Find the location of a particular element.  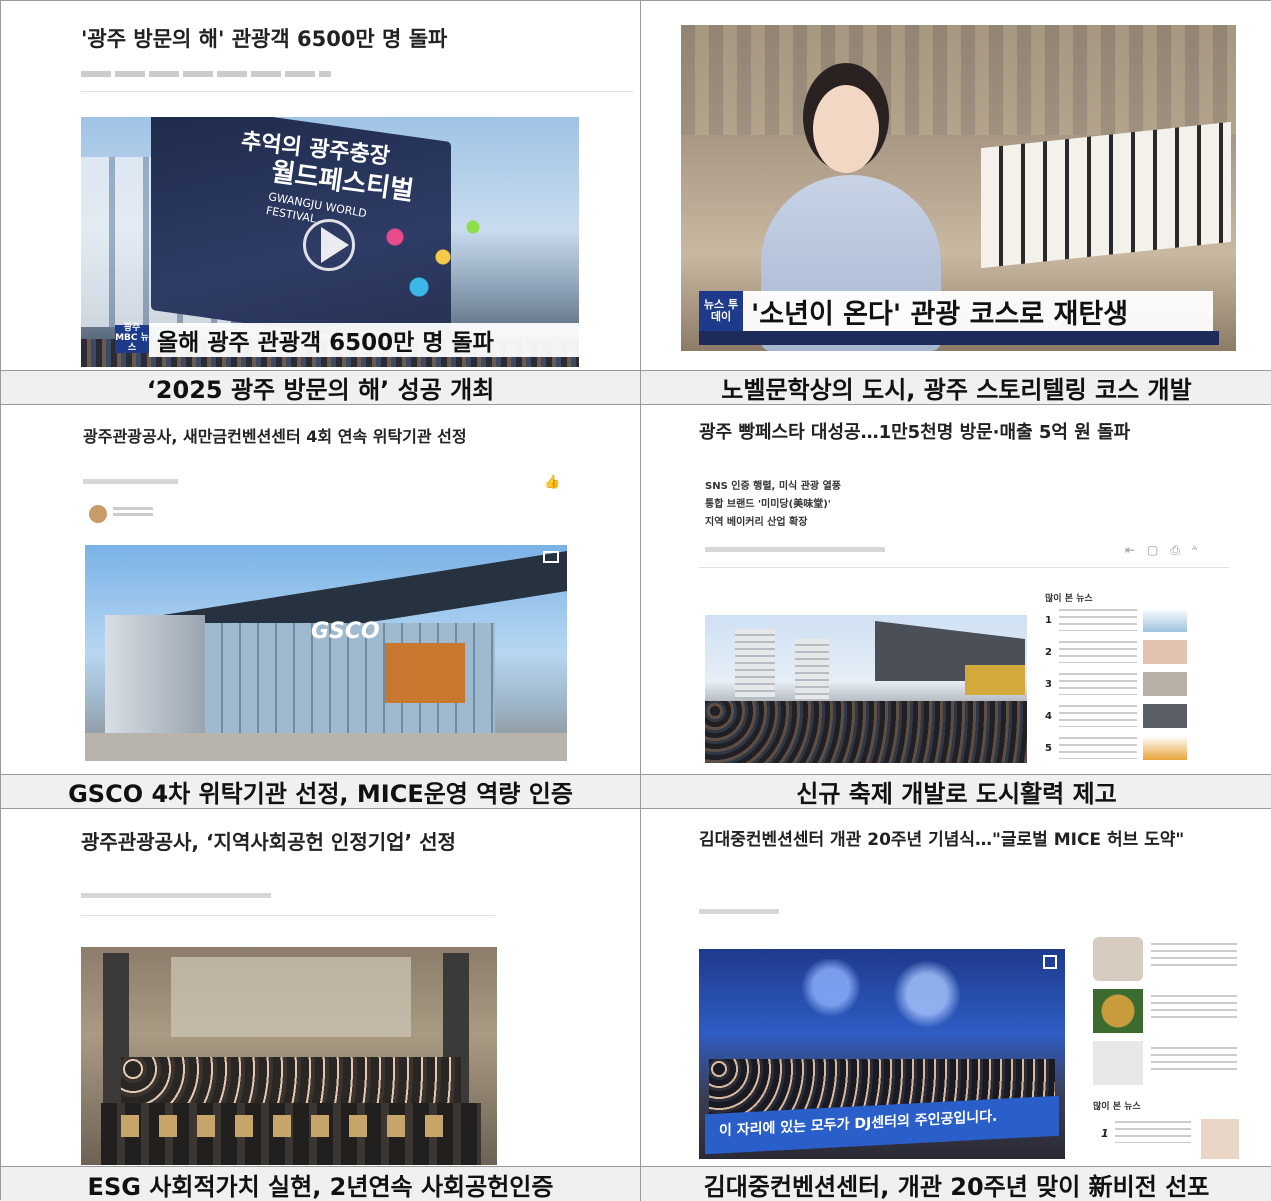

panel-2-news-still: 뉴스 투데이 '소년이 온다' 관광 코스로 재탄생 is located at coordinates (958, 188).